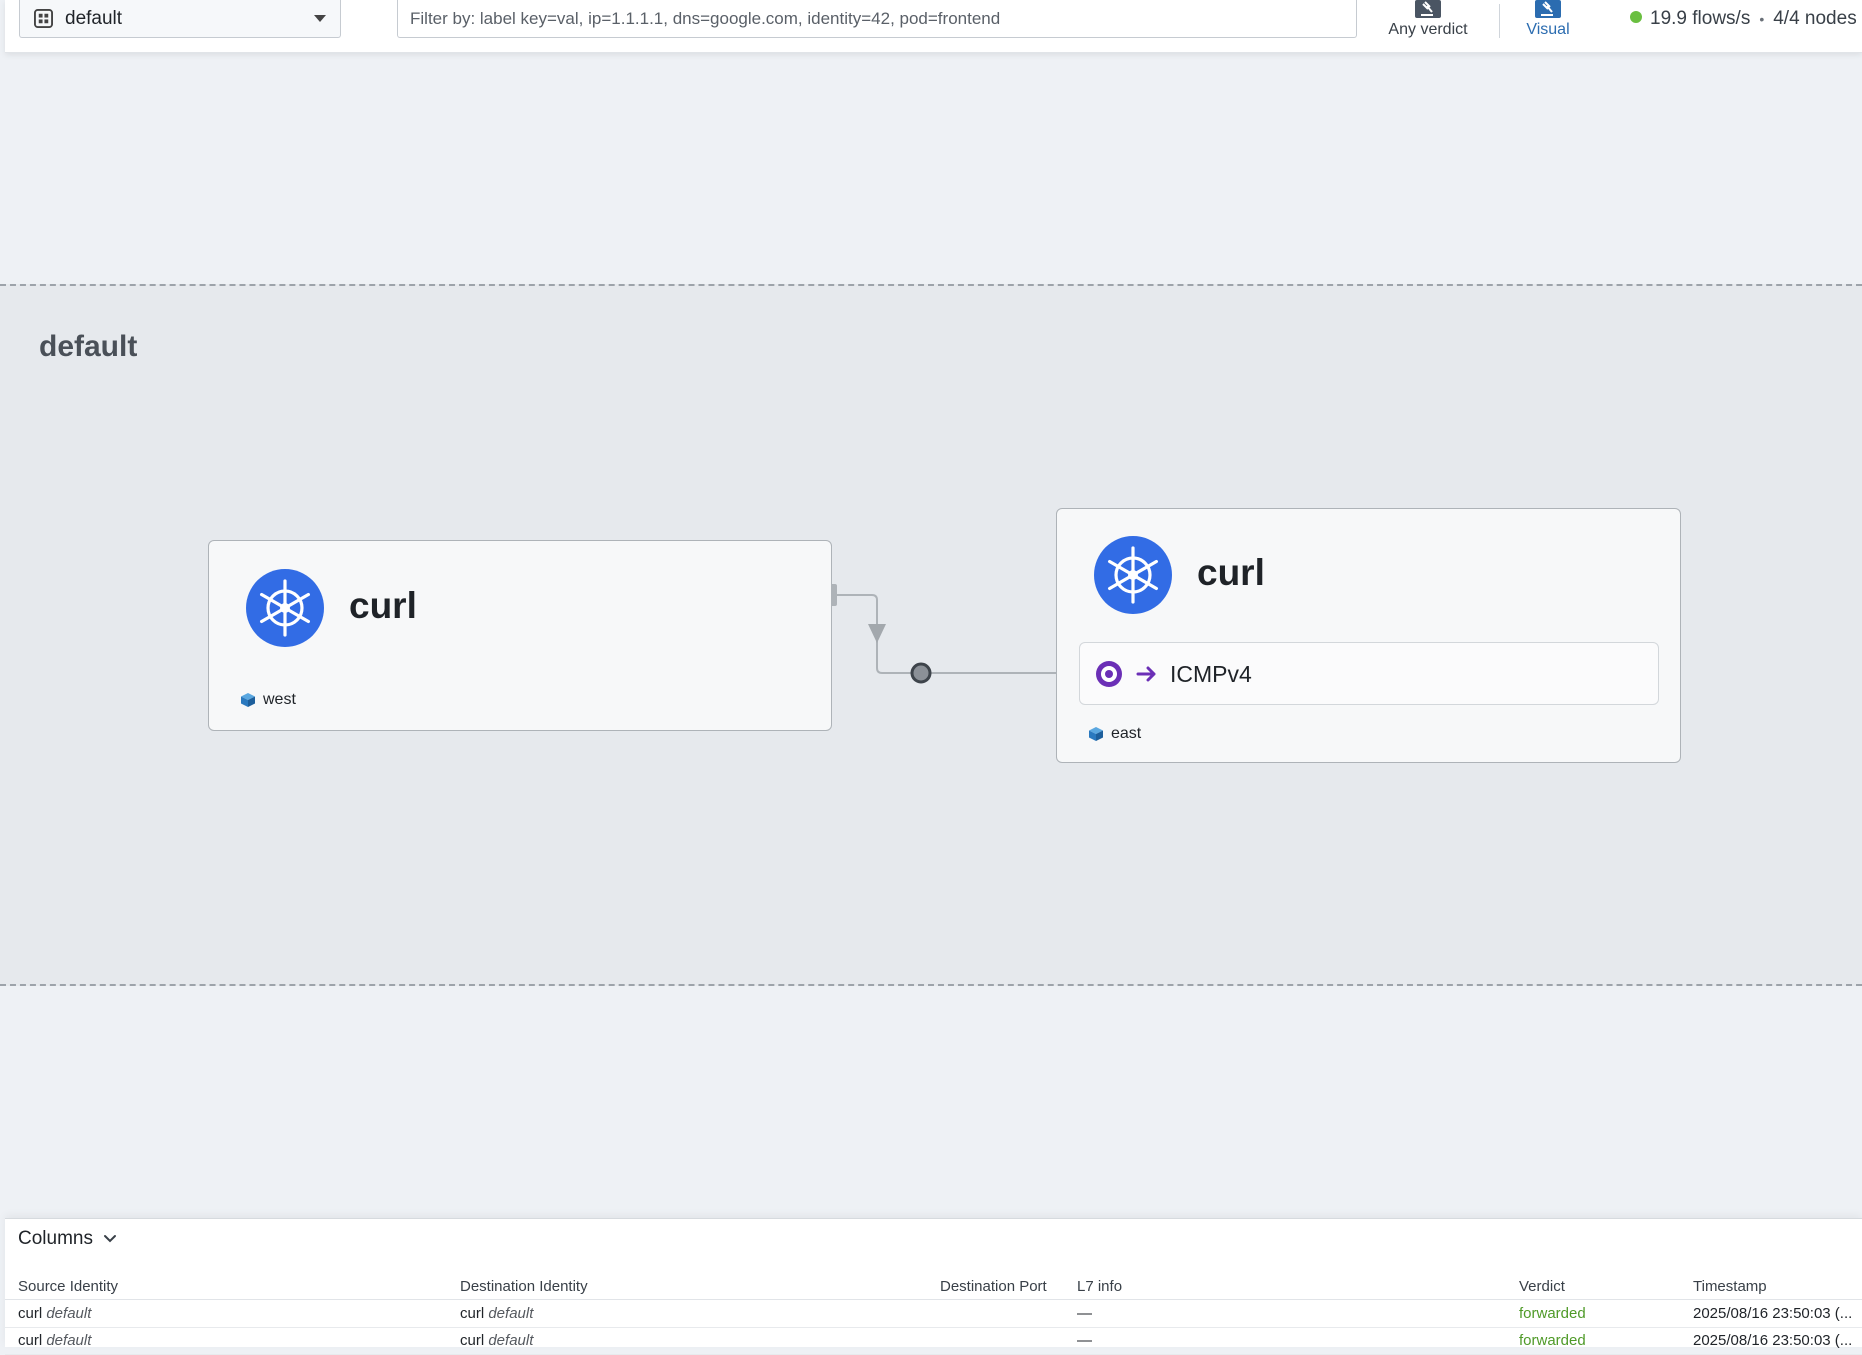 Image resolution: width=1862 pixels, height=1355 pixels. I want to click on header-source-identity: Source Identity, so click(68, 1286).